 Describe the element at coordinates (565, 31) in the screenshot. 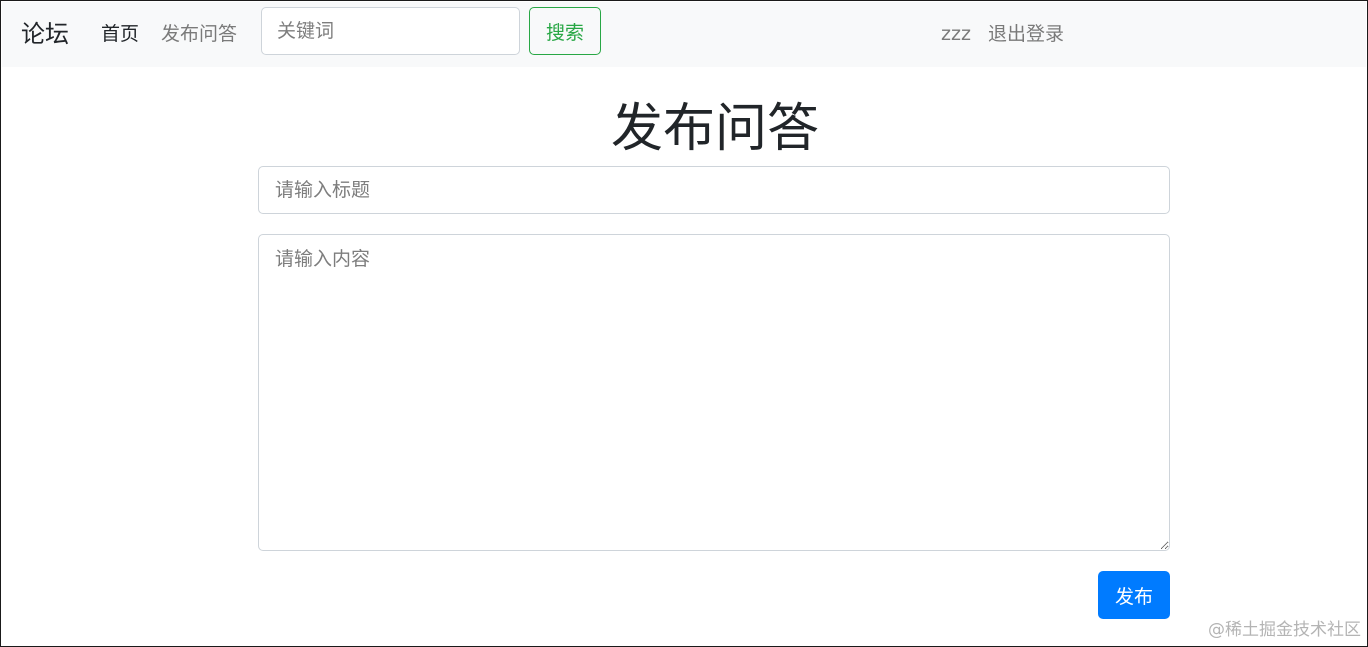

I see `search-button: 搜索` at that location.